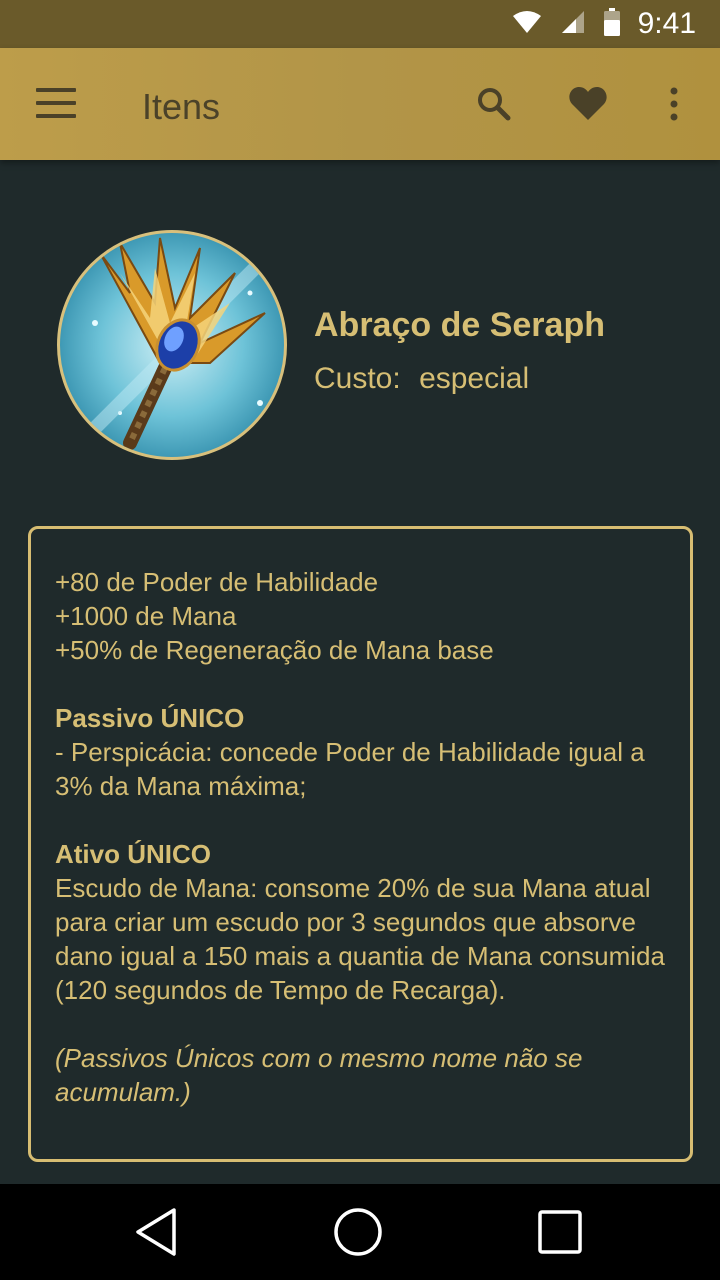  I want to click on battery-icon, so click(611, 24).